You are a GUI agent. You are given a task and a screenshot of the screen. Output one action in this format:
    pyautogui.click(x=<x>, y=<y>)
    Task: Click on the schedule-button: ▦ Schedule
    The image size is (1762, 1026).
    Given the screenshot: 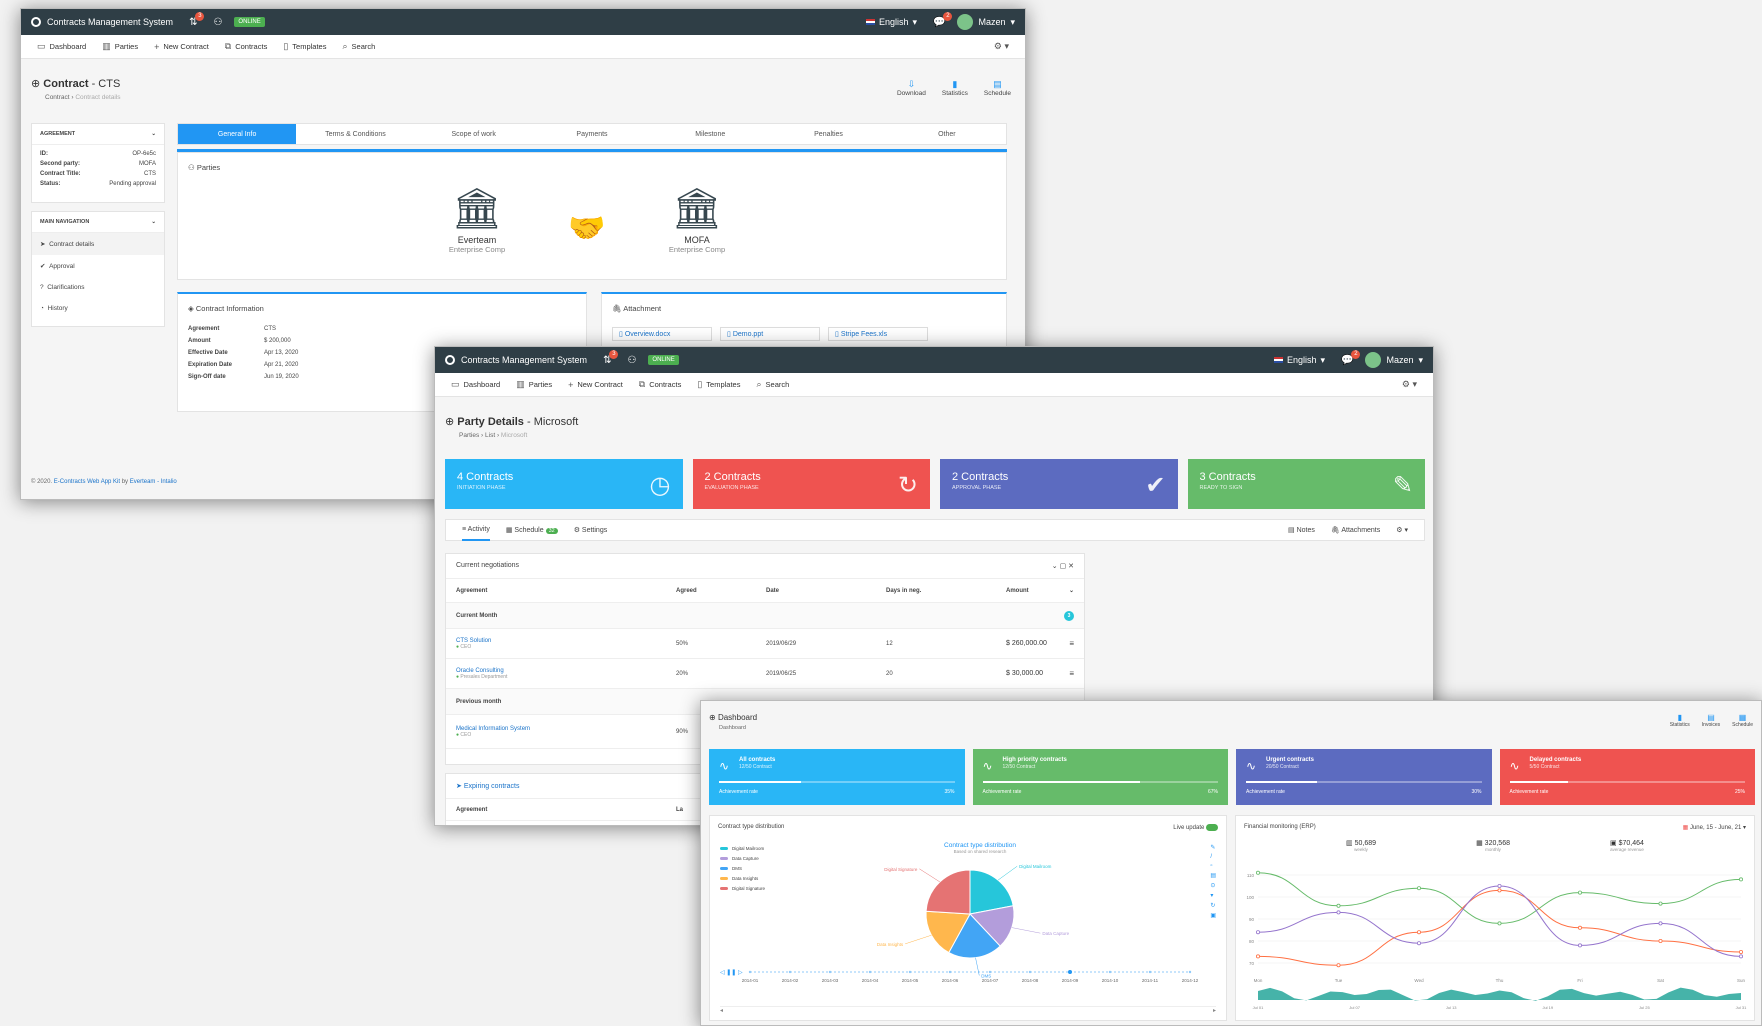 What is the action you would take?
    pyautogui.click(x=1742, y=720)
    